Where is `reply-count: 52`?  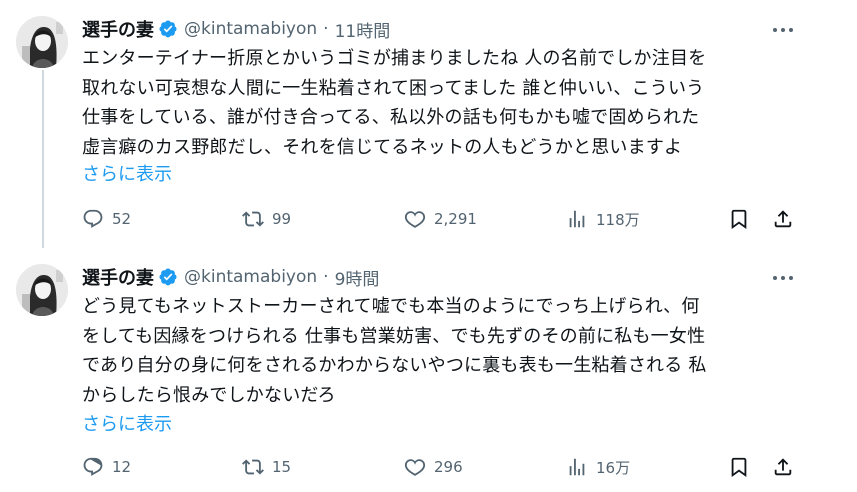
reply-count: 52 is located at coordinates (122, 219).